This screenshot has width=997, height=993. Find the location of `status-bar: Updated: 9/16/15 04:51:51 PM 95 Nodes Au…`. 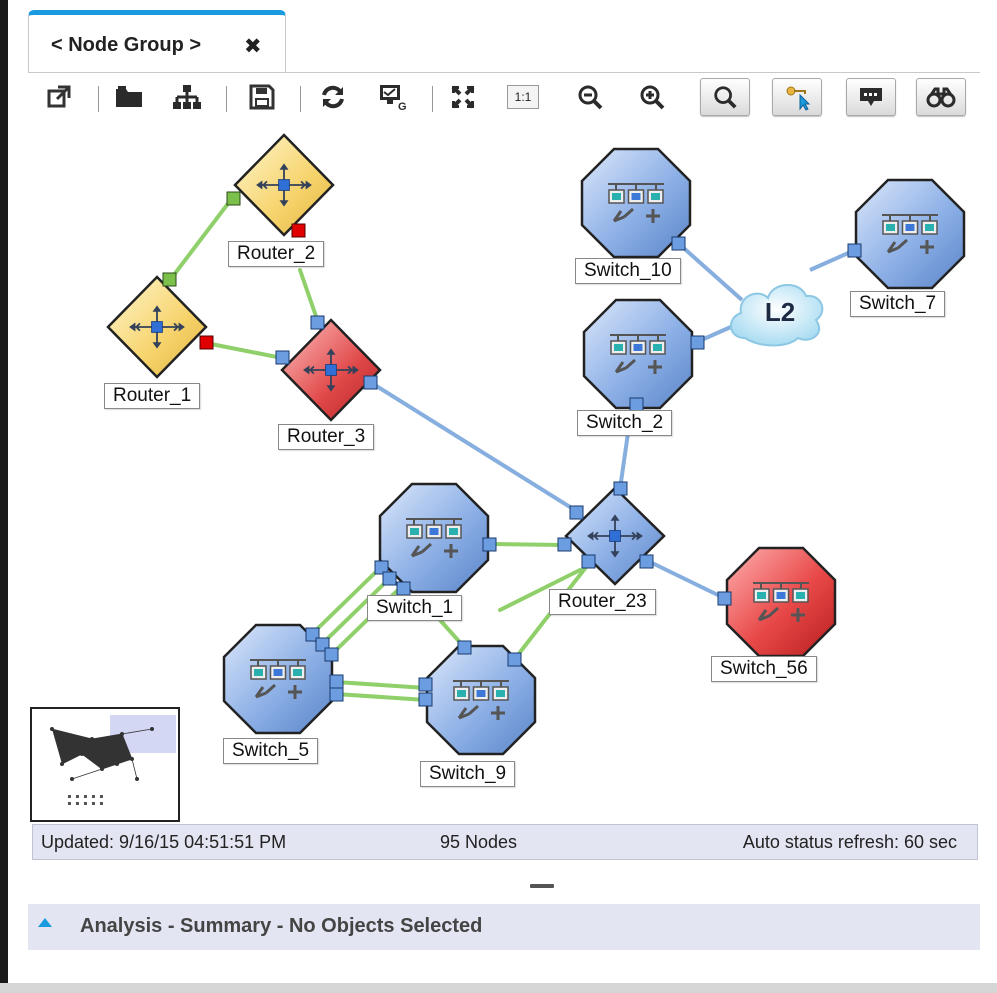

status-bar: Updated: 9/16/15 04:51:51 PM 95 Nodes Au… is located at coordinates (505, 842).